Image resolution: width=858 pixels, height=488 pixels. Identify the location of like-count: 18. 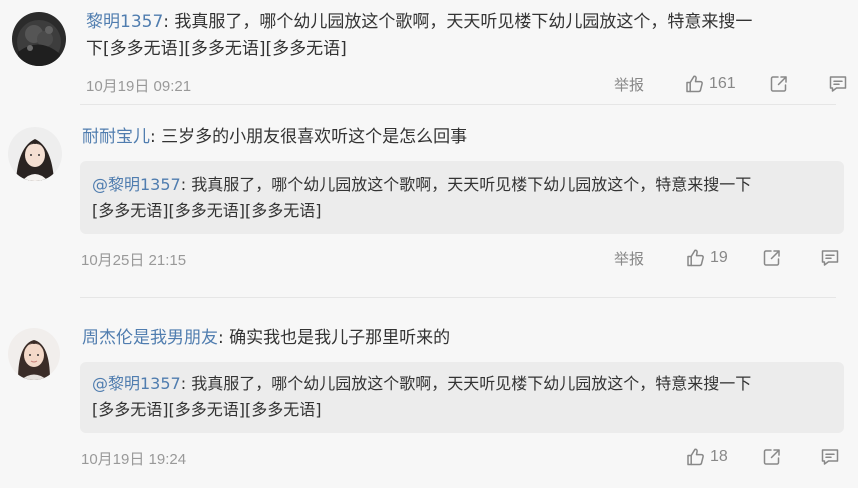
(719, 456).